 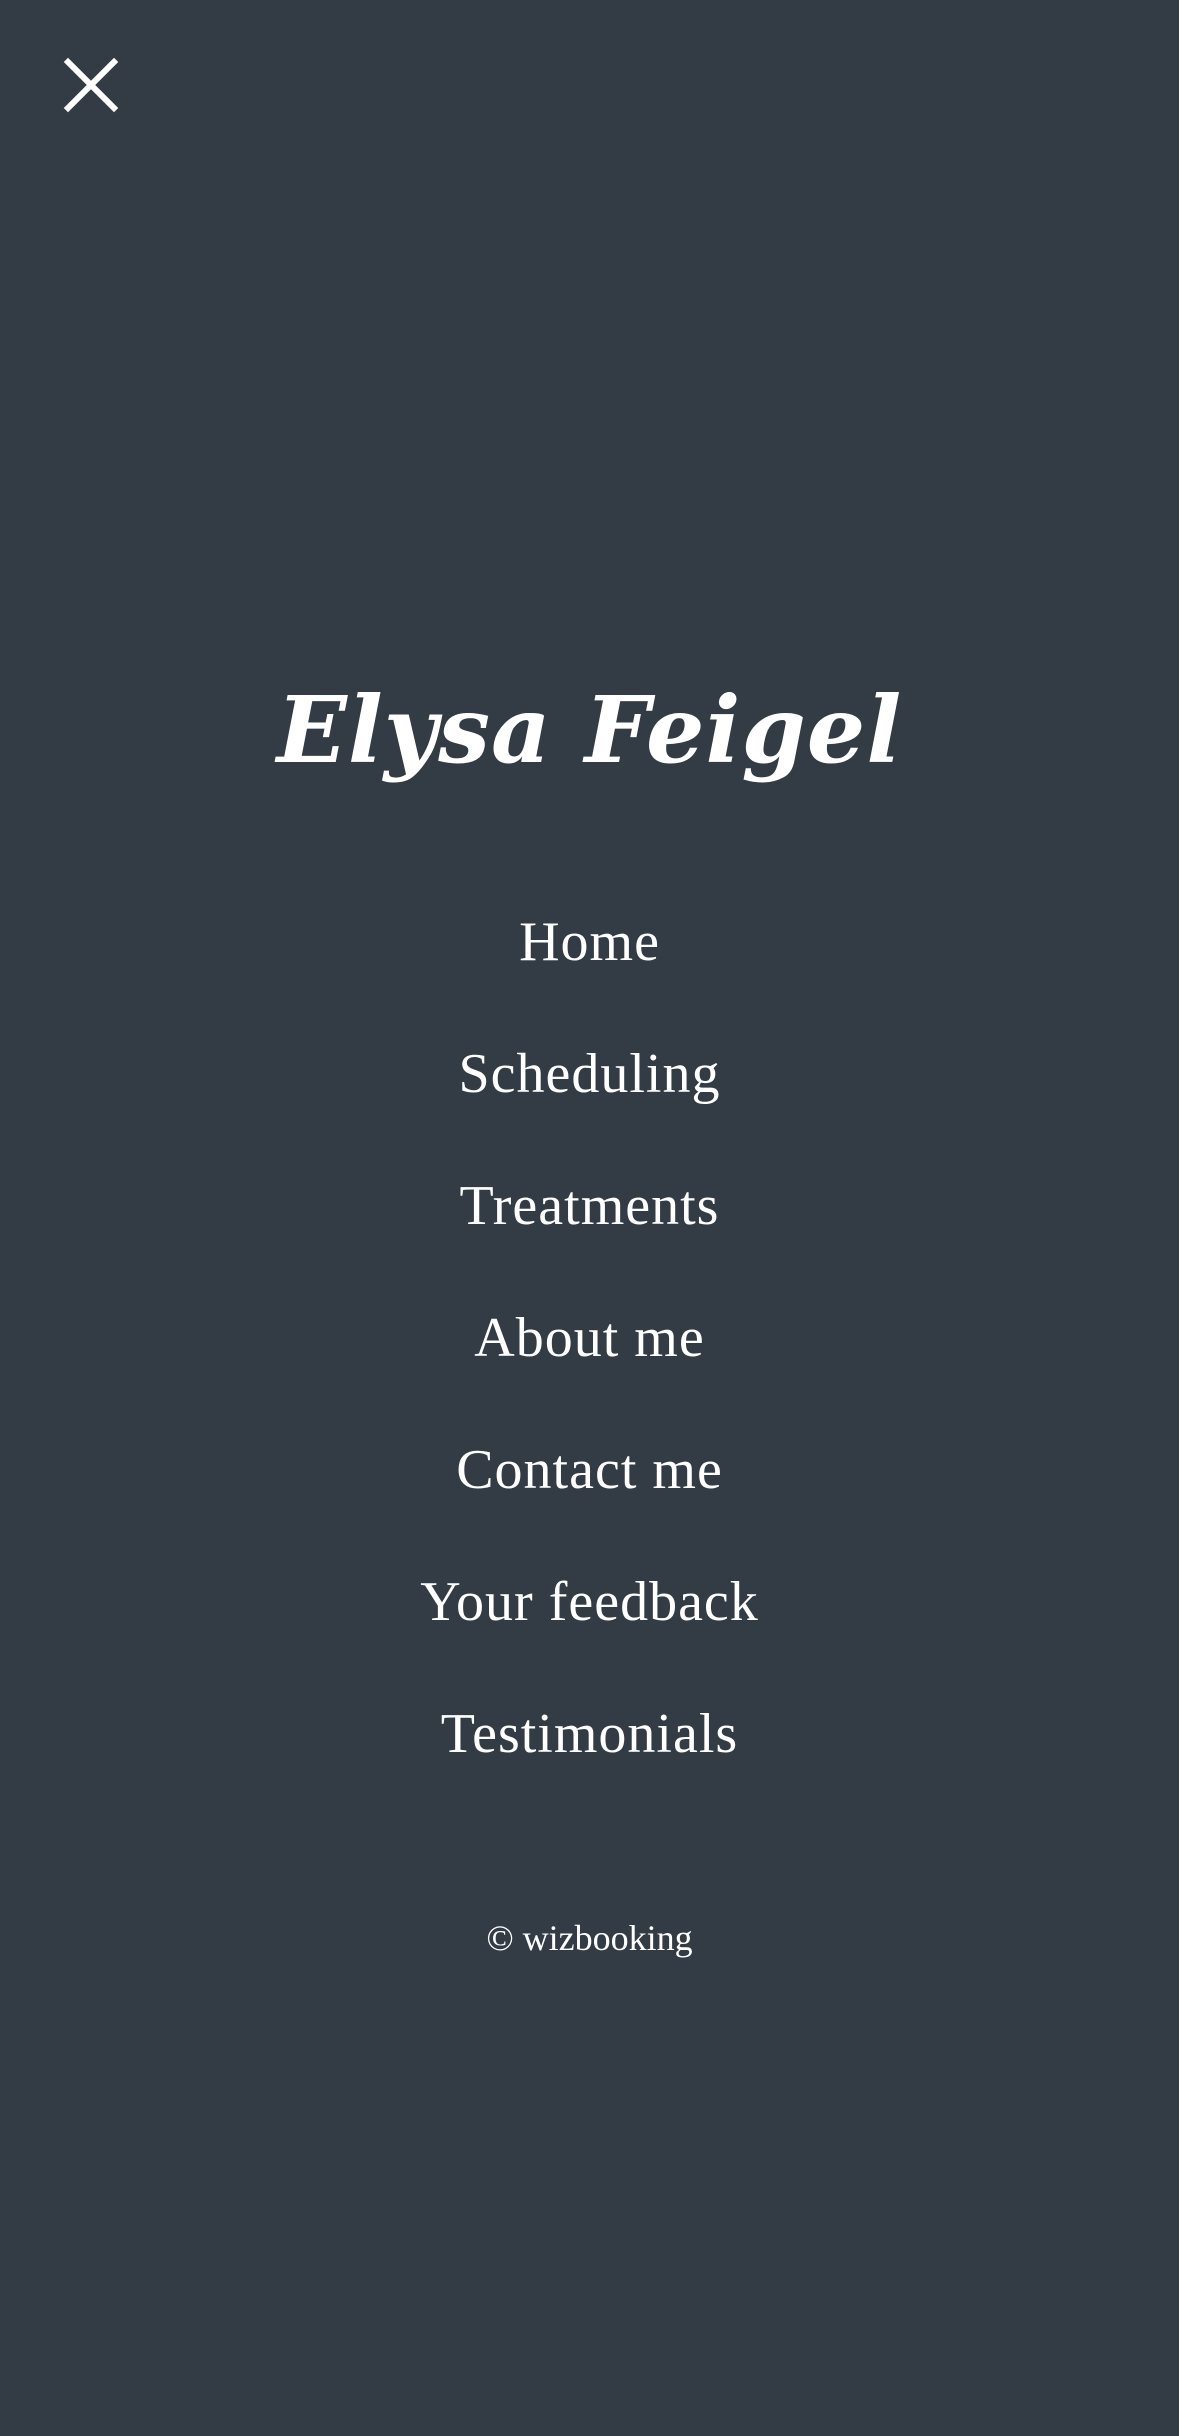 I want to click on nav-item-home: Home, so click(x=589, y=966).